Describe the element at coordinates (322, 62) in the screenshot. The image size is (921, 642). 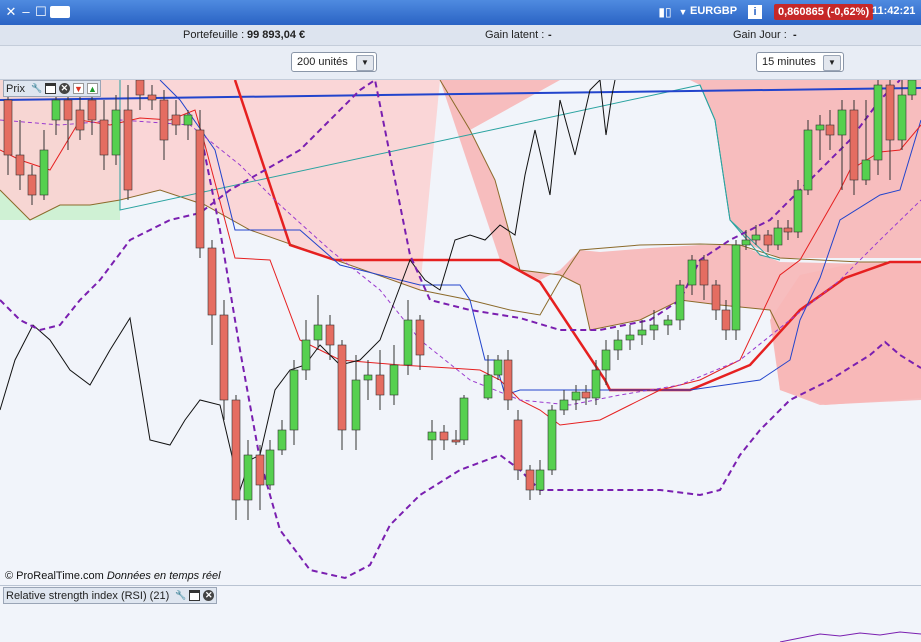
I see `quantity-select-value: 200 unités` at that location.